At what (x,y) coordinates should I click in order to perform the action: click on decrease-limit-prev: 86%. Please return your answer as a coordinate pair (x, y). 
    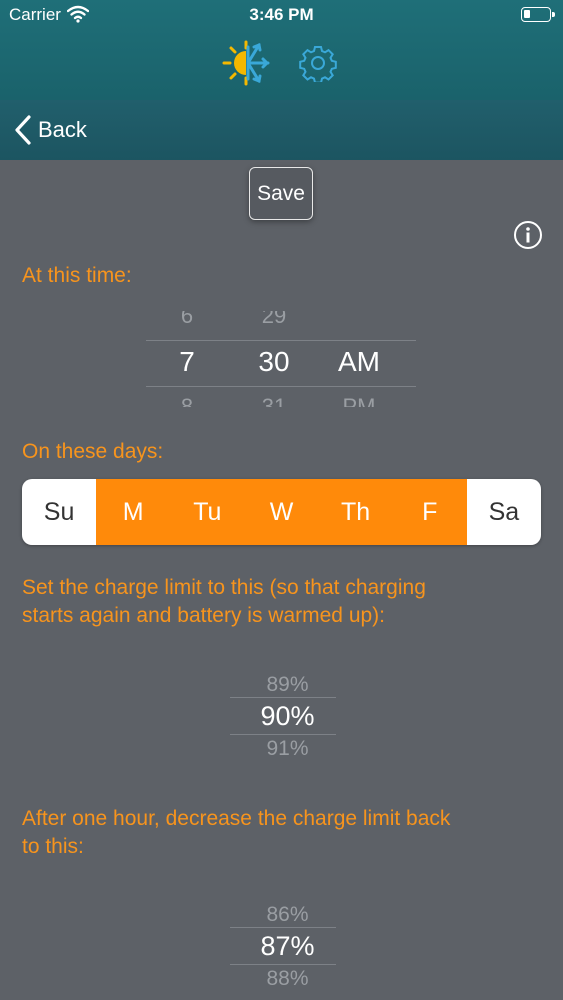
    Looking at the image, I should click on (281, 915).